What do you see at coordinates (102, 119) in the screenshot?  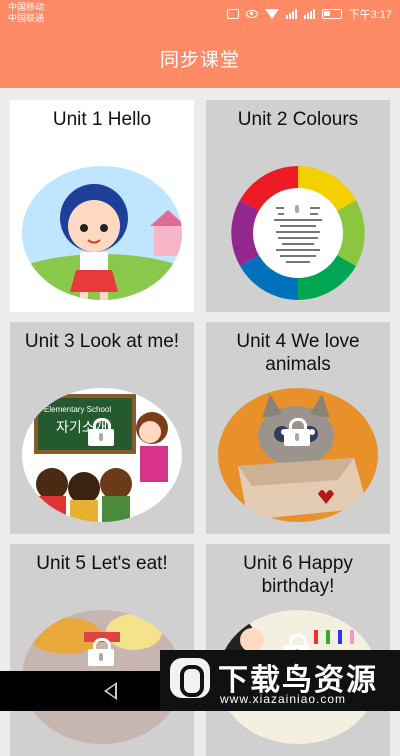 I see `unit-title: Unit 1 Hello` at bounding box center [102, 119].